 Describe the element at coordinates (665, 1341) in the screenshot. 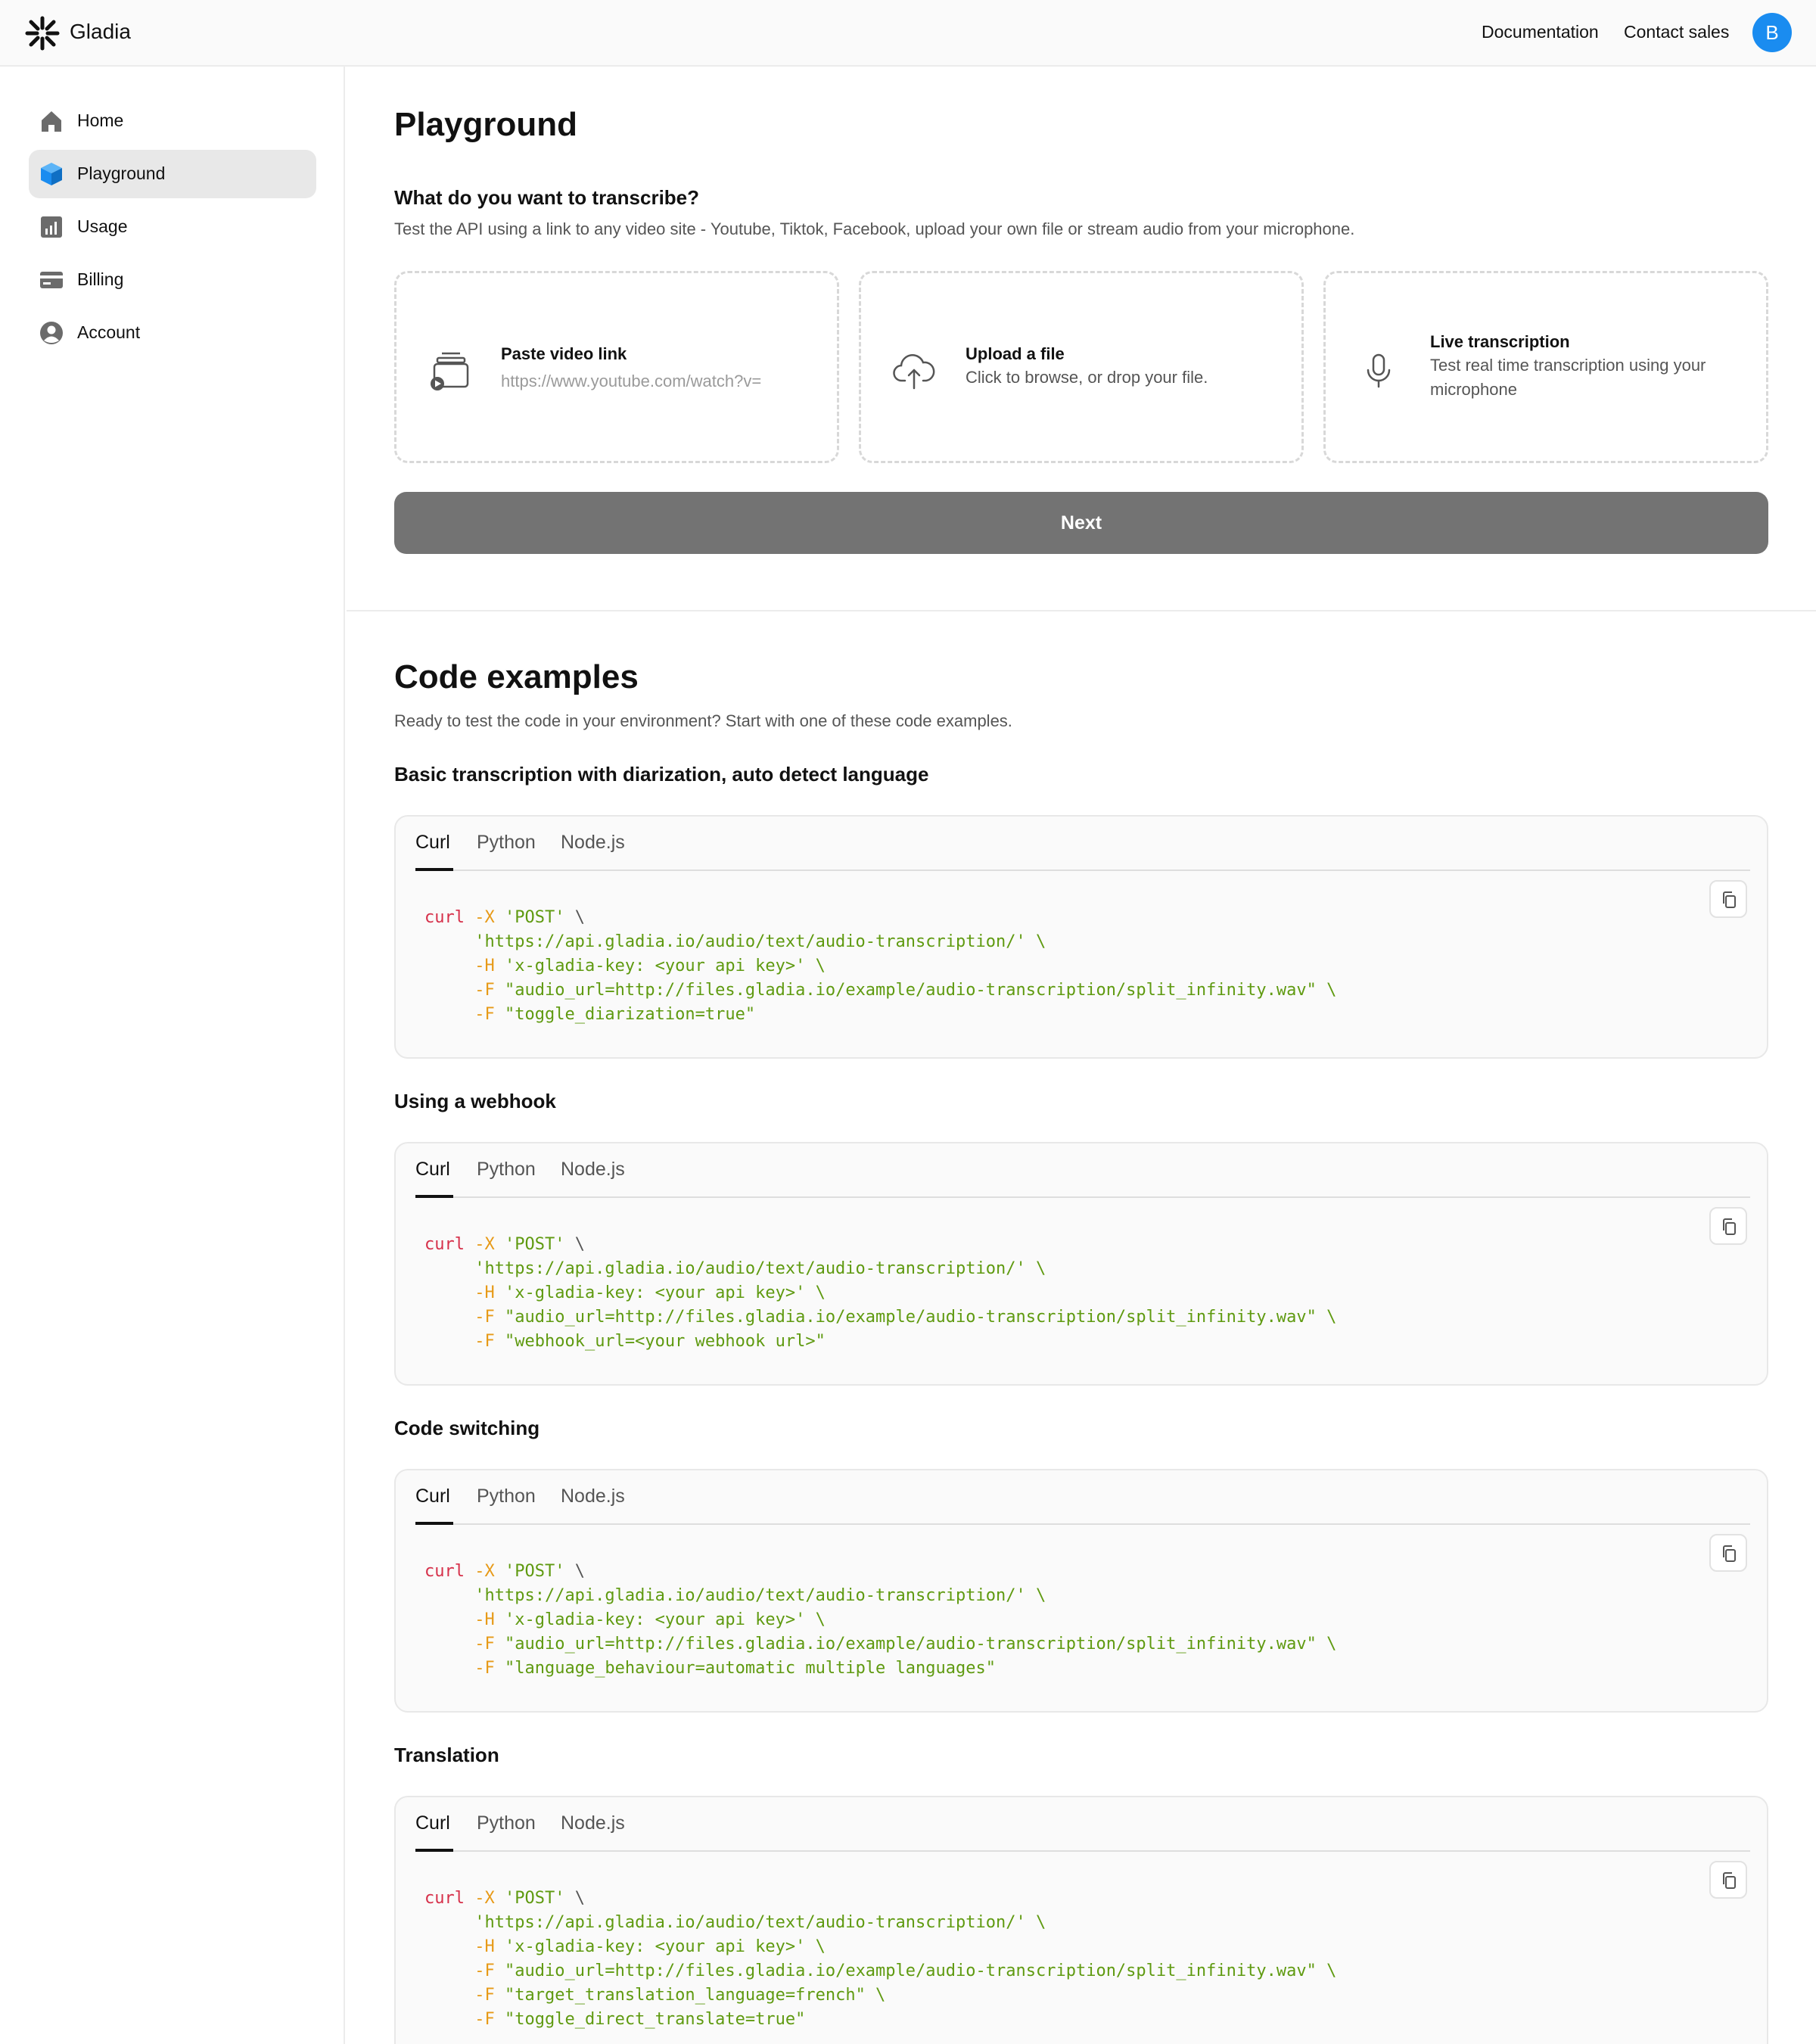

I see `code-line: "webhook_url=<your webhook url>"` at that location.